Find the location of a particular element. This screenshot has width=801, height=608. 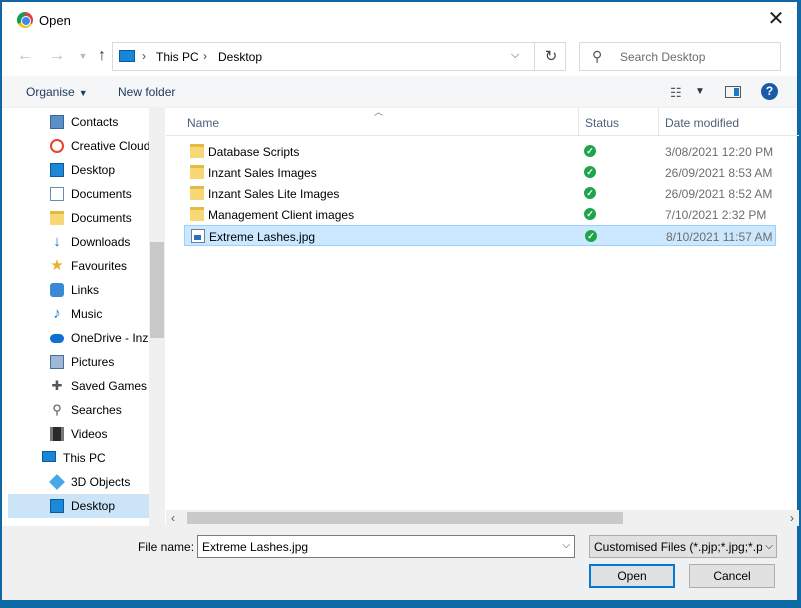

scroll-left-icon: ‹ is located at coordinates (173, 518).